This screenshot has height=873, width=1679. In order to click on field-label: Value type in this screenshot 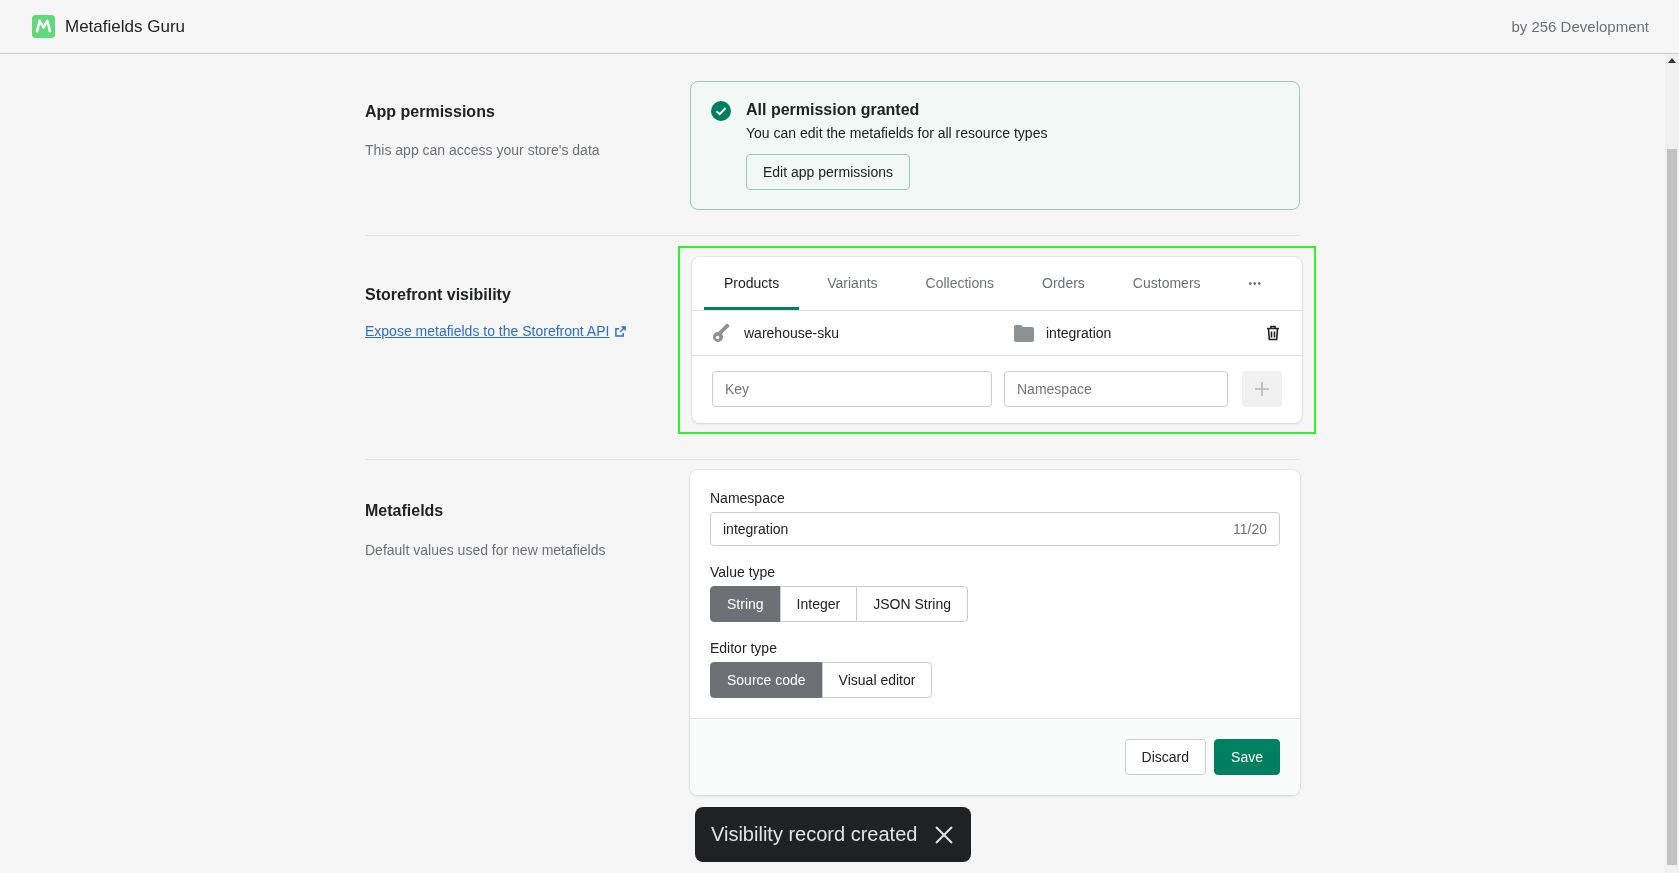, I will do `click(743, 572)`.